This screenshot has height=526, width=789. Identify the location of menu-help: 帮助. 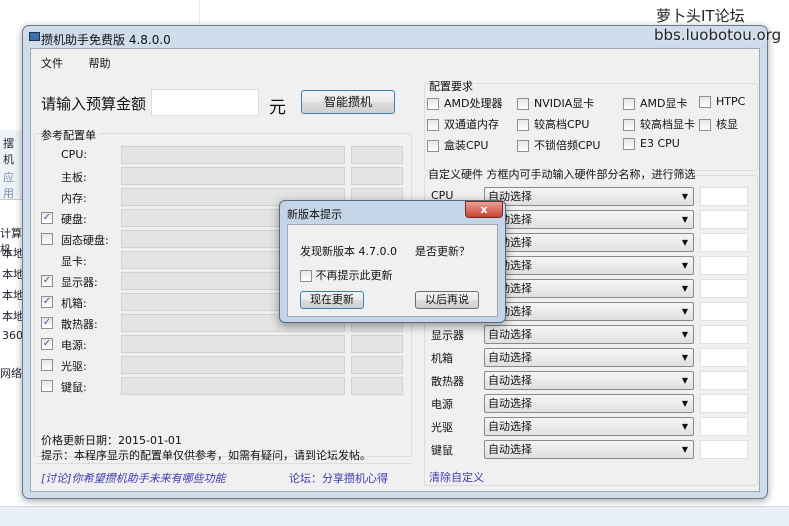
(100, 63).